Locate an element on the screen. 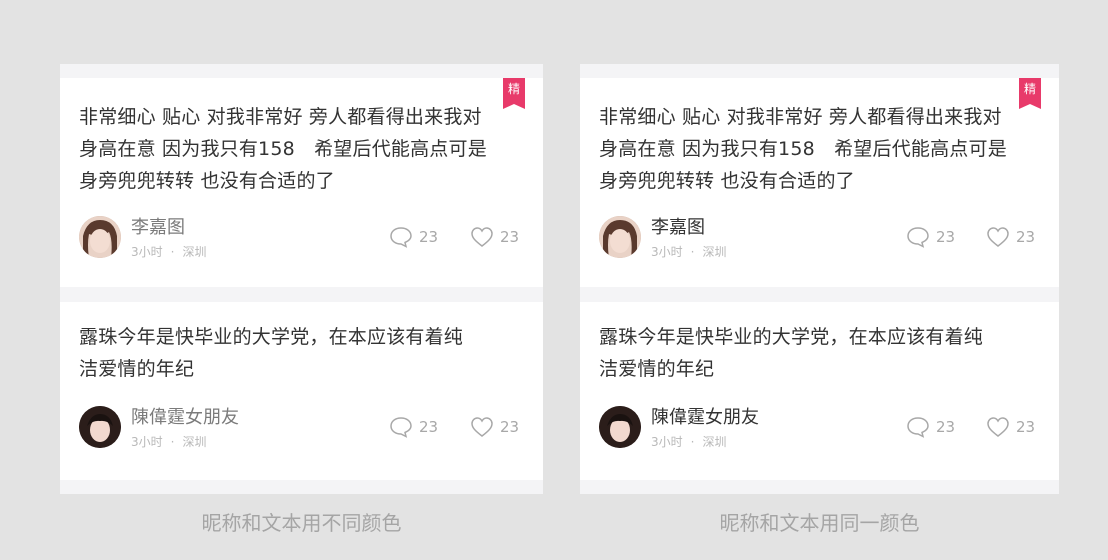 Image resolution: width=1108 pixels, height=560 pixels. caption-different-colors: 昵称和文本用不同颜色 is located at coordinates (301, 523).